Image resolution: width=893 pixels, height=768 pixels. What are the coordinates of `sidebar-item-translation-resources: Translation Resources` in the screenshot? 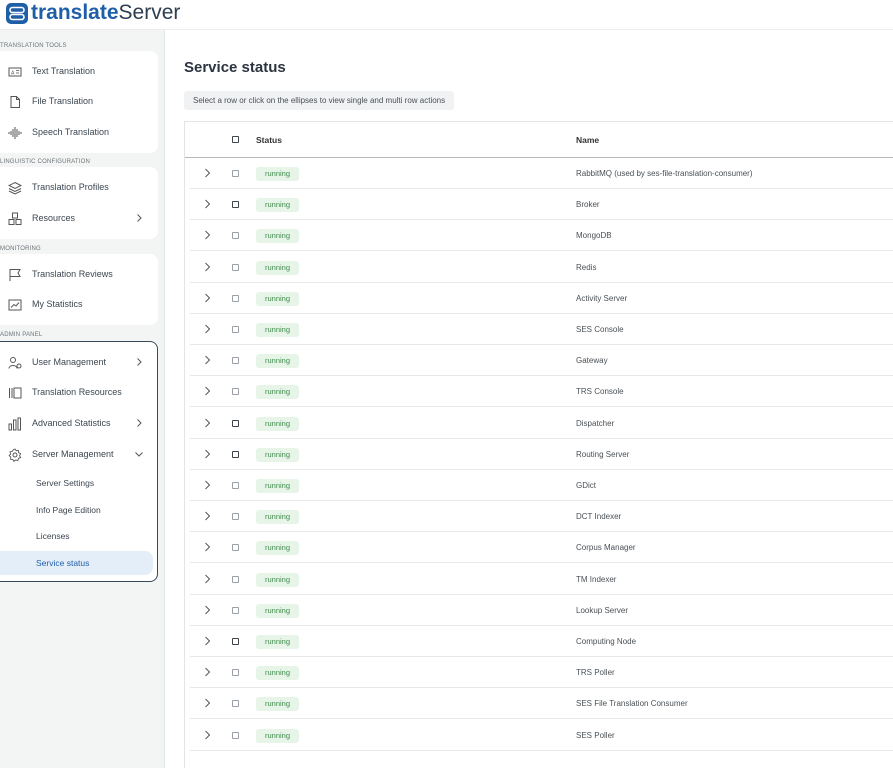 It's located at (79, 393).